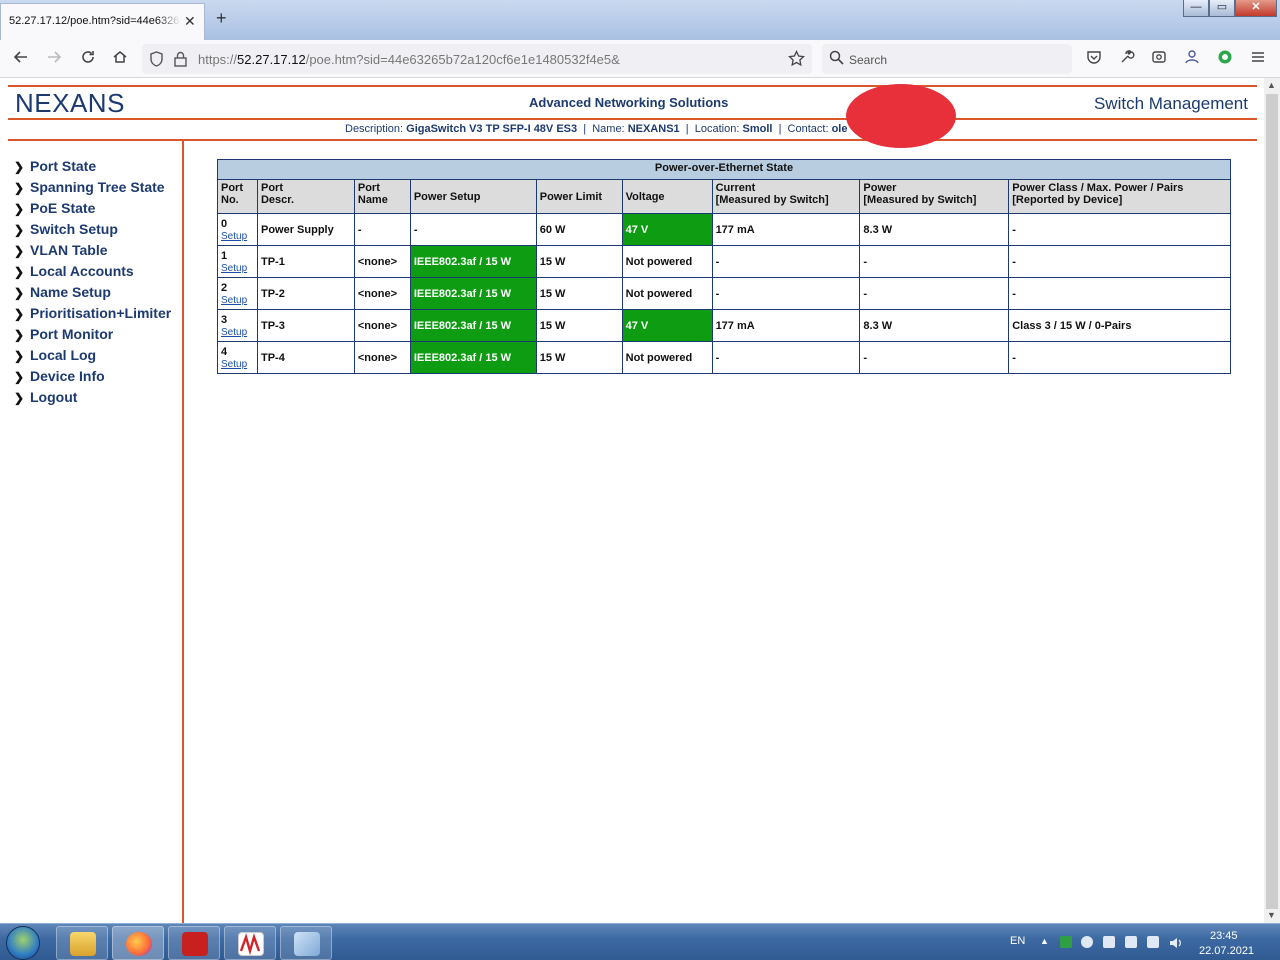 The height and width of the screenshot is (960, 1280). I want to click on port-no-cell: 1 Setup, so click(237, 261).